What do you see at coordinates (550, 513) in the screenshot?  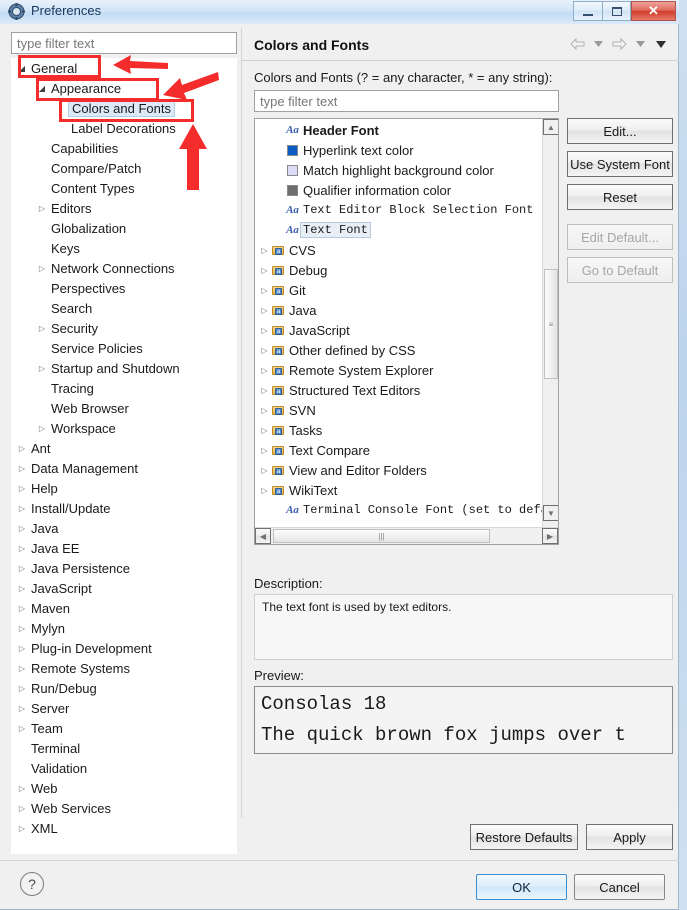 I see `scroll-down-button: ▼` at bounding box center [550, 513].